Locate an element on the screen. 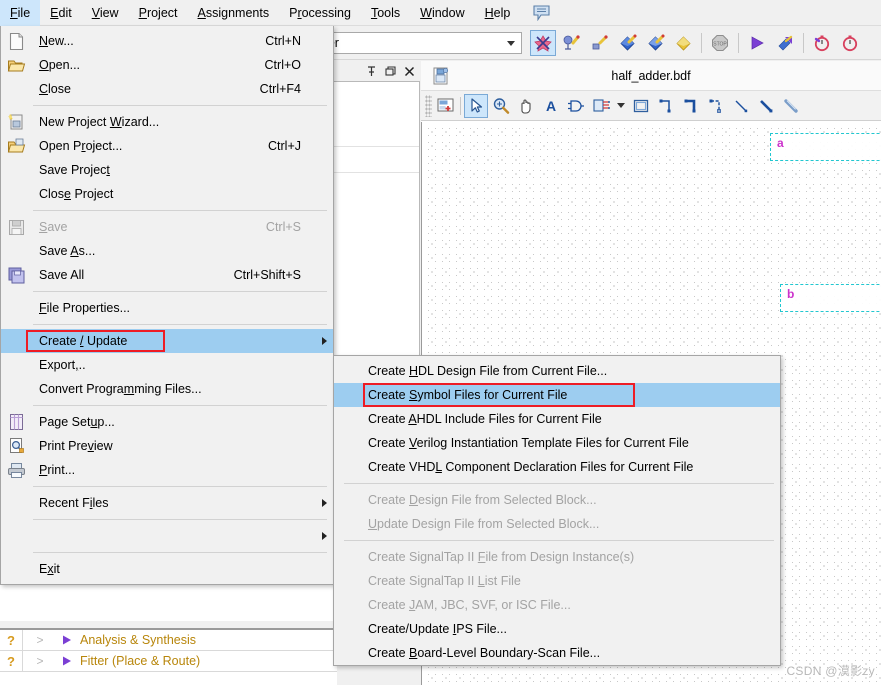 The height and width of the screenshot is (685, 881). menu-item-open: Open... Ctrl+O is located at coordinates (167, 65).